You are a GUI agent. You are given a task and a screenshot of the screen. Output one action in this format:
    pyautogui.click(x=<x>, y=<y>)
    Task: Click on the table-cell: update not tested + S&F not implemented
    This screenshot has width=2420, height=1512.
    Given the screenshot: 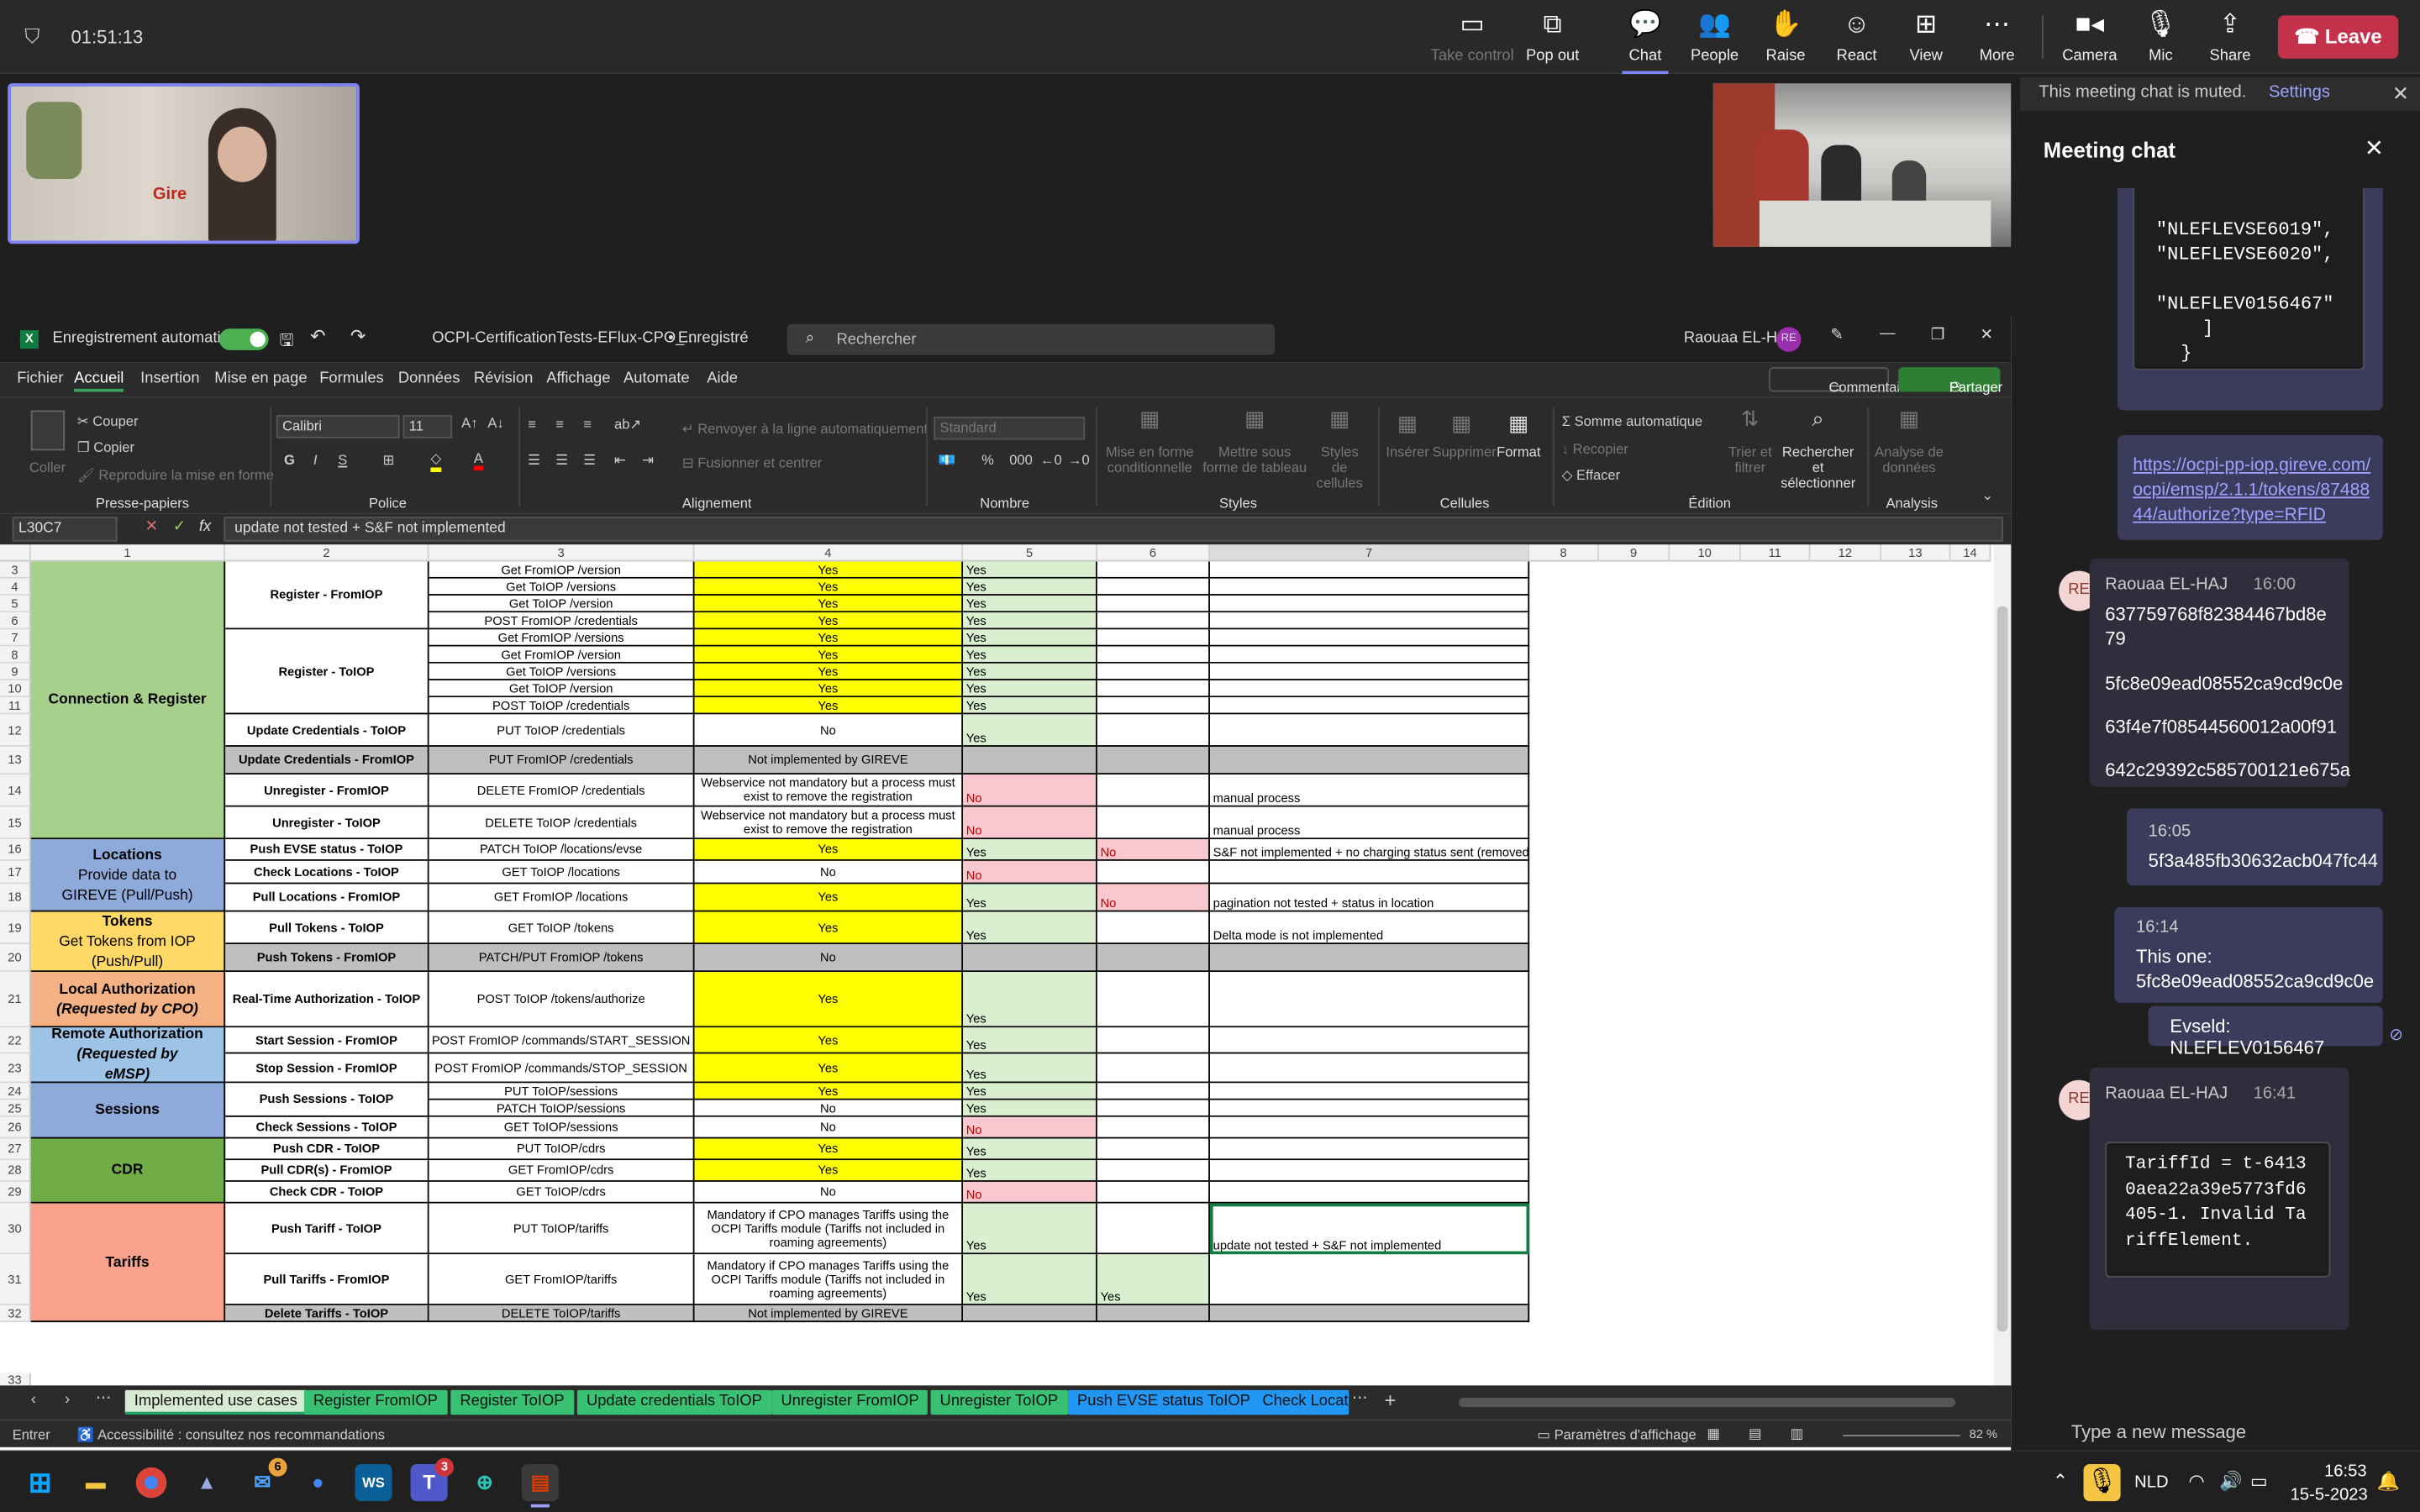 What is the action you would take?
    pyautogui.click(x=1369, y=1229)
    